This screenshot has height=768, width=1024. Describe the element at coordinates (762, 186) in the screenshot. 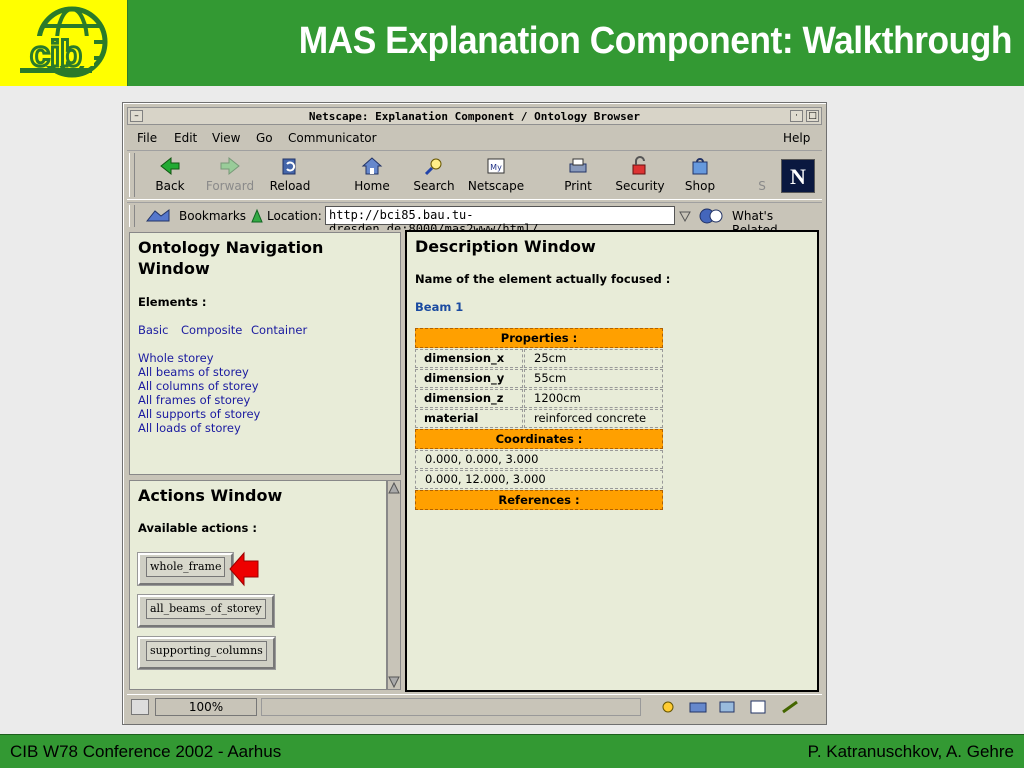

I see `overflow-label: S` at that location.